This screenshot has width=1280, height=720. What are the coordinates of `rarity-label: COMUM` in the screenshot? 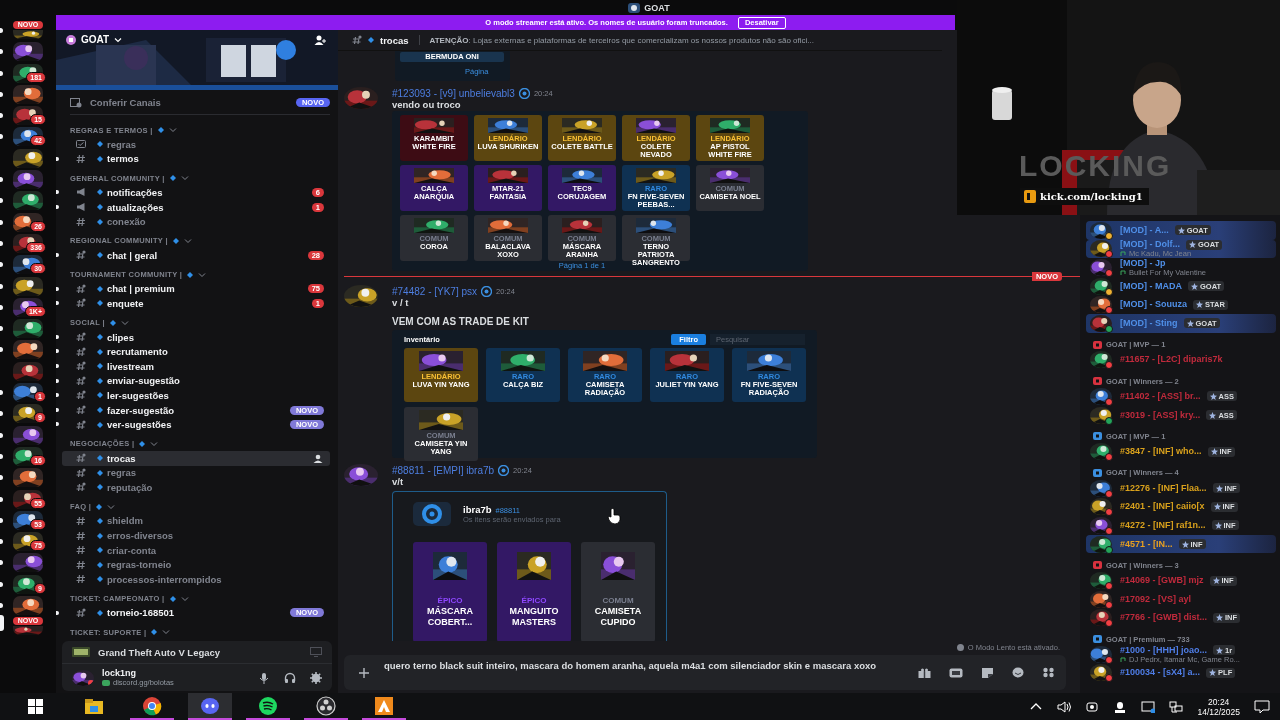 It's located at (618, 601).